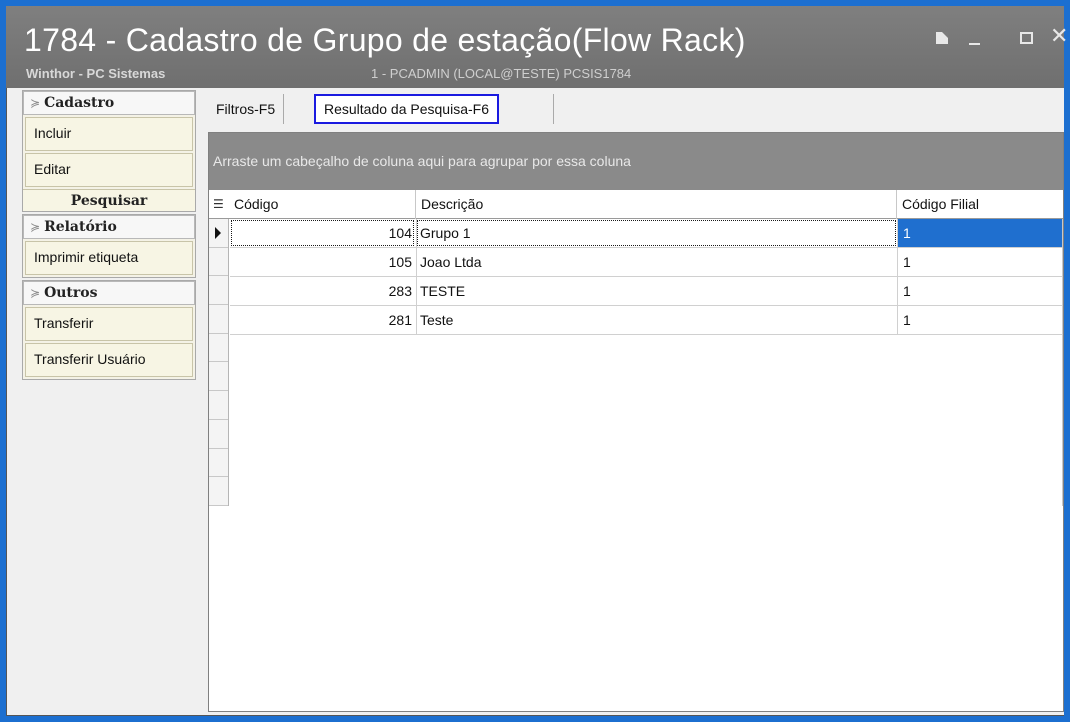 This screenshot has width=1070, height=722. Describe the element at coordinates (322, 291) in the screenshot. I see `cell-codigo: 283` at that location.